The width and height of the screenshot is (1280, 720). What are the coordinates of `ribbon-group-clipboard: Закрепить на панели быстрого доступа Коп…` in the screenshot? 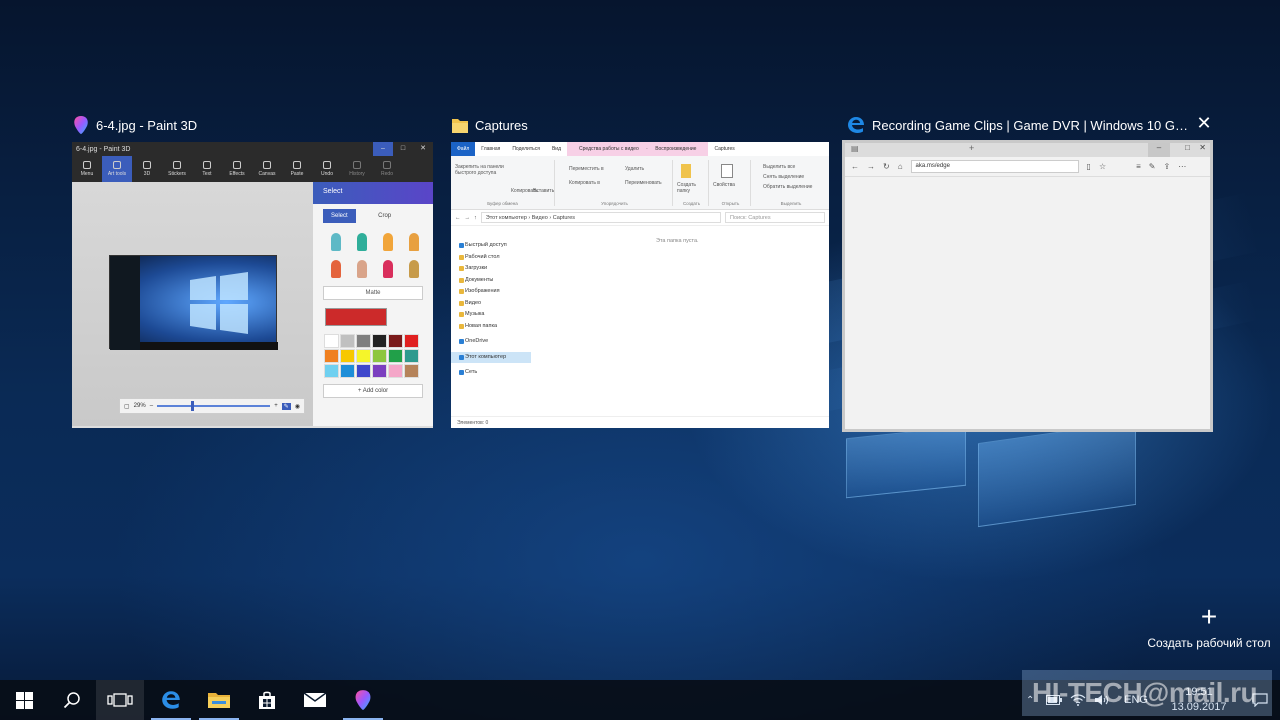 It's located at (503, 183).